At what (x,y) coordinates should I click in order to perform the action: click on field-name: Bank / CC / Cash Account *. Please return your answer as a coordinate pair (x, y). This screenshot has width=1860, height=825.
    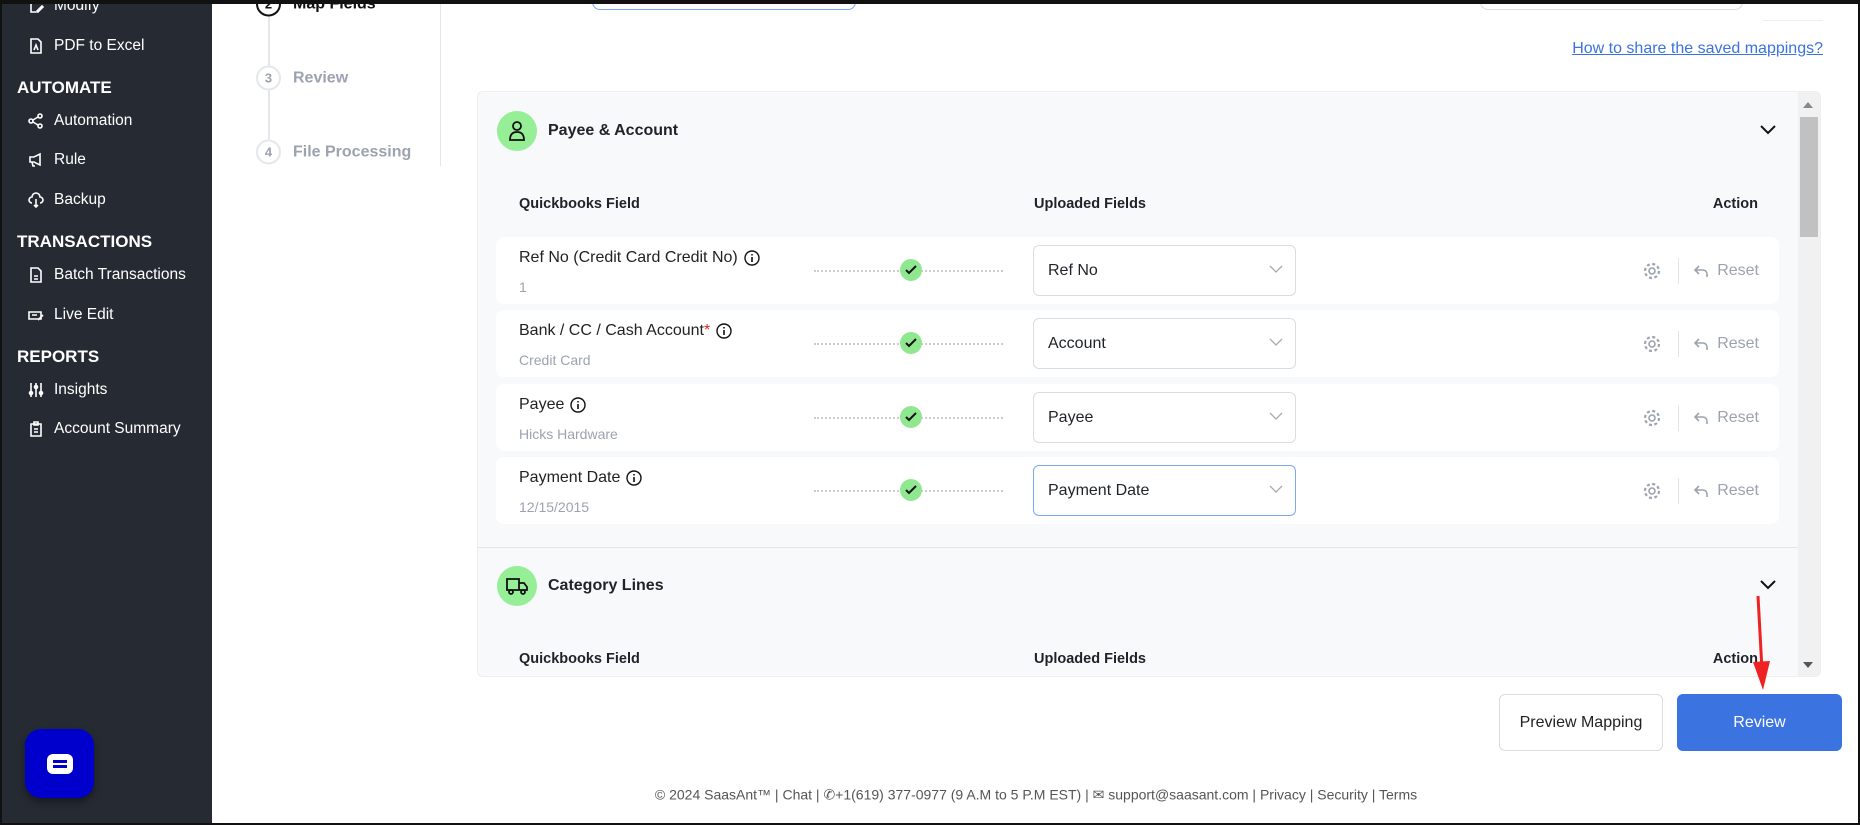
    Looking at the image, I should click on (625, 331).